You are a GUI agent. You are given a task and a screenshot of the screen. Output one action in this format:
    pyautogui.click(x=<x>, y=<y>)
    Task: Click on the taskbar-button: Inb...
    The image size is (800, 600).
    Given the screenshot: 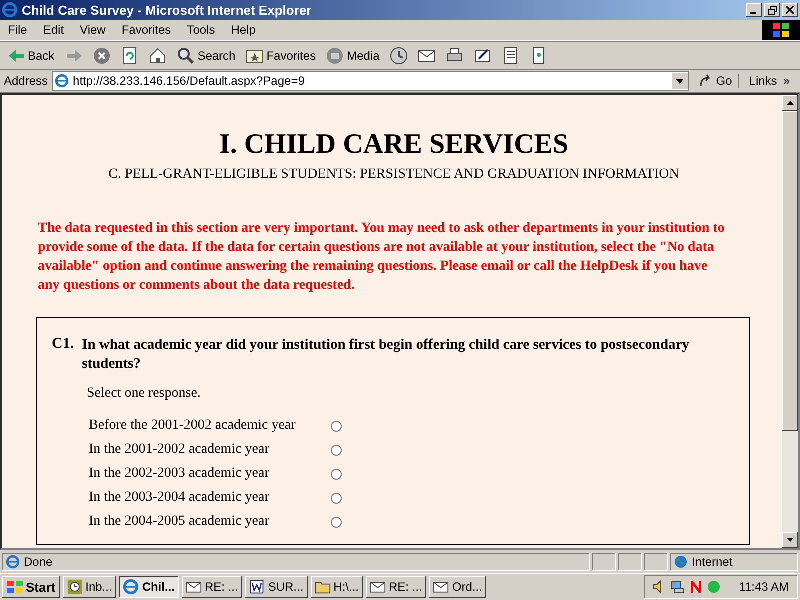 What is the action you would take?
    pyautogui.click(x=89, y=587)
    